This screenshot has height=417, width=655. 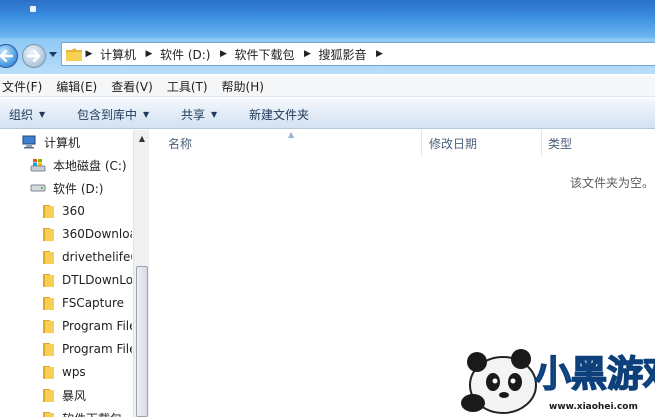 I want to click on back-button, so click(x=9, y=56).